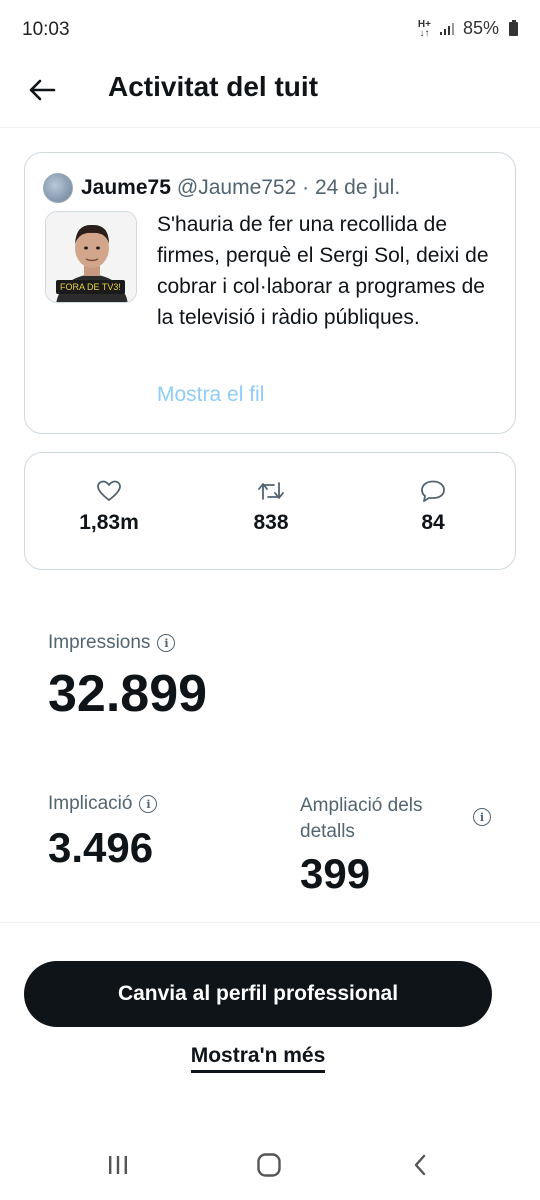 The width and height of the screenshot is (540, 1200). What do you see at coordinates (213, 86) in the screenshot?
I see `page-title: Activitat del tuit` at bounding box center [213, 86].